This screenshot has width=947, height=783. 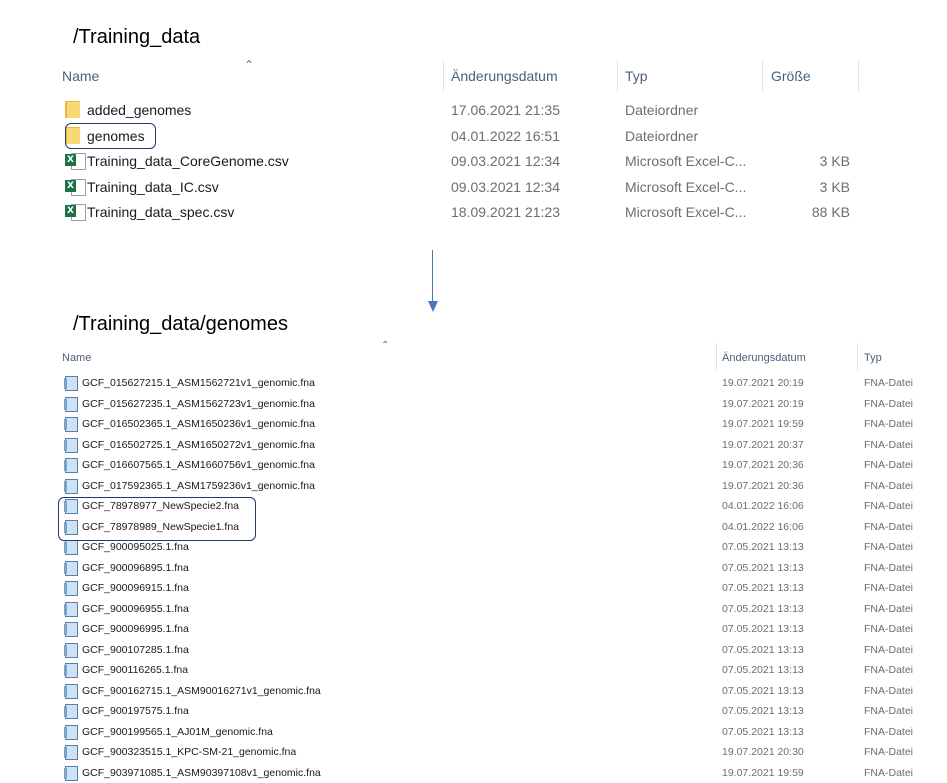 What do you see at coordinates (791, 76) in the screenshot?
I see `column-header-size: Größe` at bounding box center [791, 76].